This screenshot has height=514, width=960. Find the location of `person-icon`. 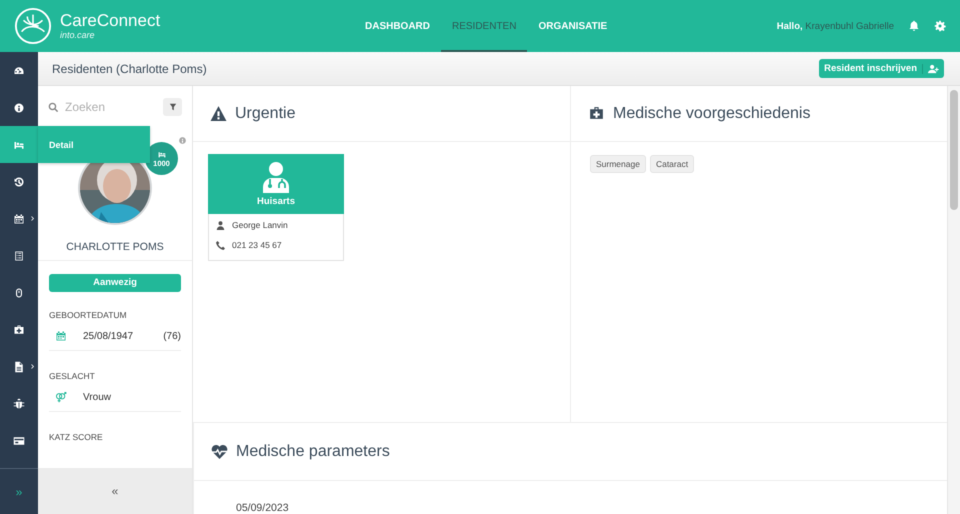

person-icon is located at coordinates (220, 225).